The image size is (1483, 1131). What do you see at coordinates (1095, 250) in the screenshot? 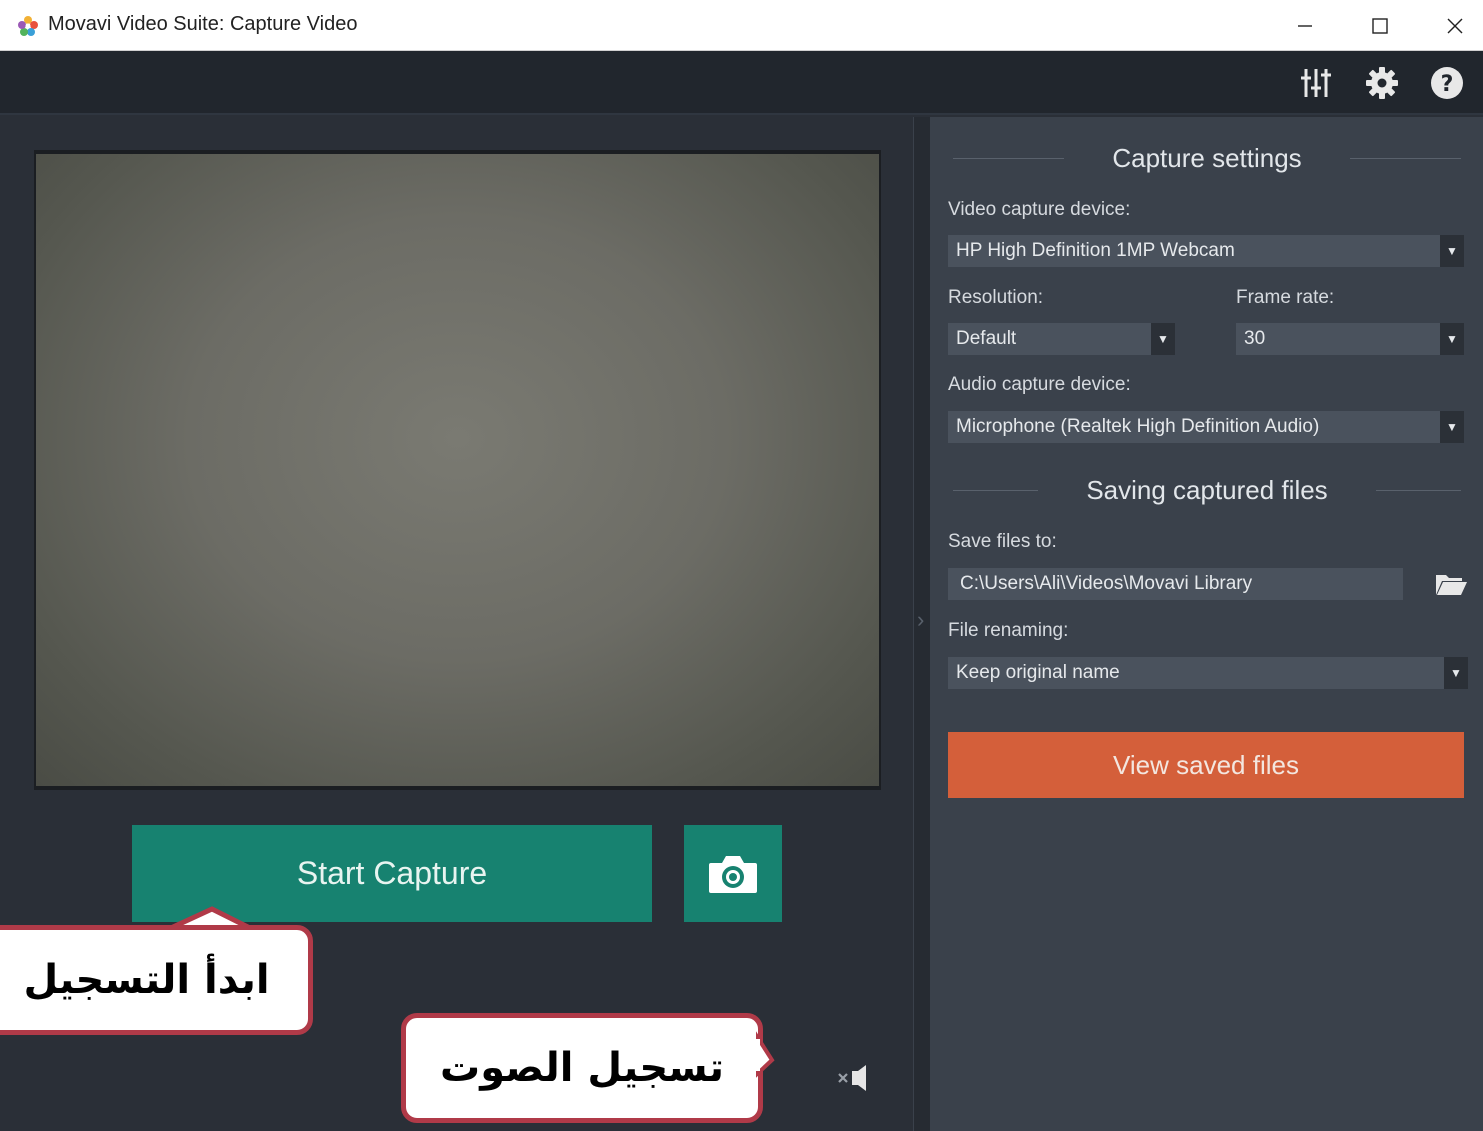
I see `video-device-value: HP High Definition 1MP Webcam` at bounding box center [1095, 250].